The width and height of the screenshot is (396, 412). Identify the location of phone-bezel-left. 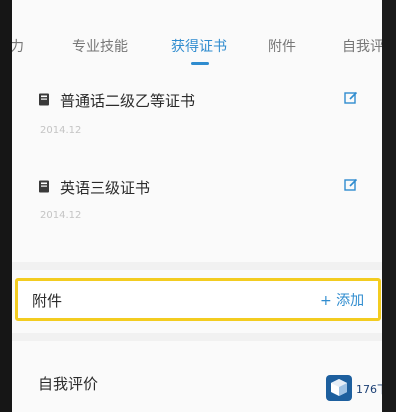
(6, 206).